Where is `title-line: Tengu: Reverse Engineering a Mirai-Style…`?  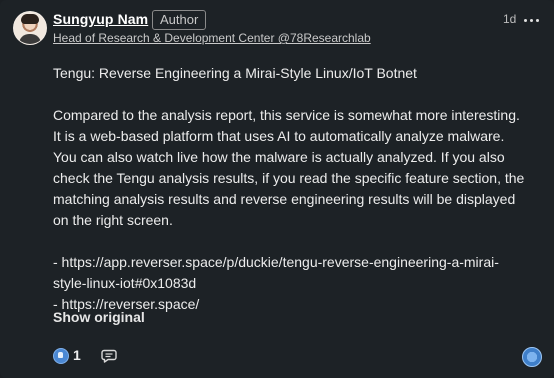 title-line: Tengu: Reverse Engineering a Mirai-Style… is located at coordinates (235, 73).